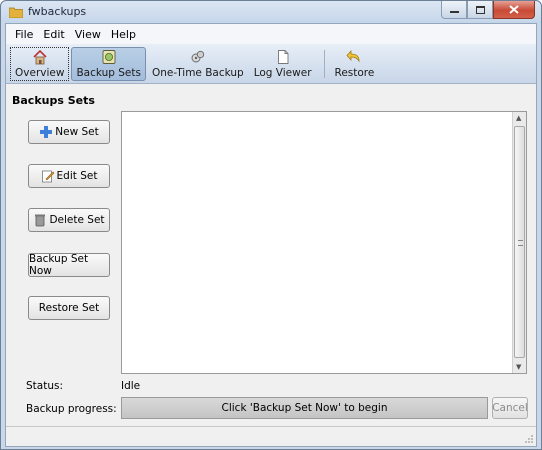  I want to click on cancel-button: Cancel, so click(510, 408).